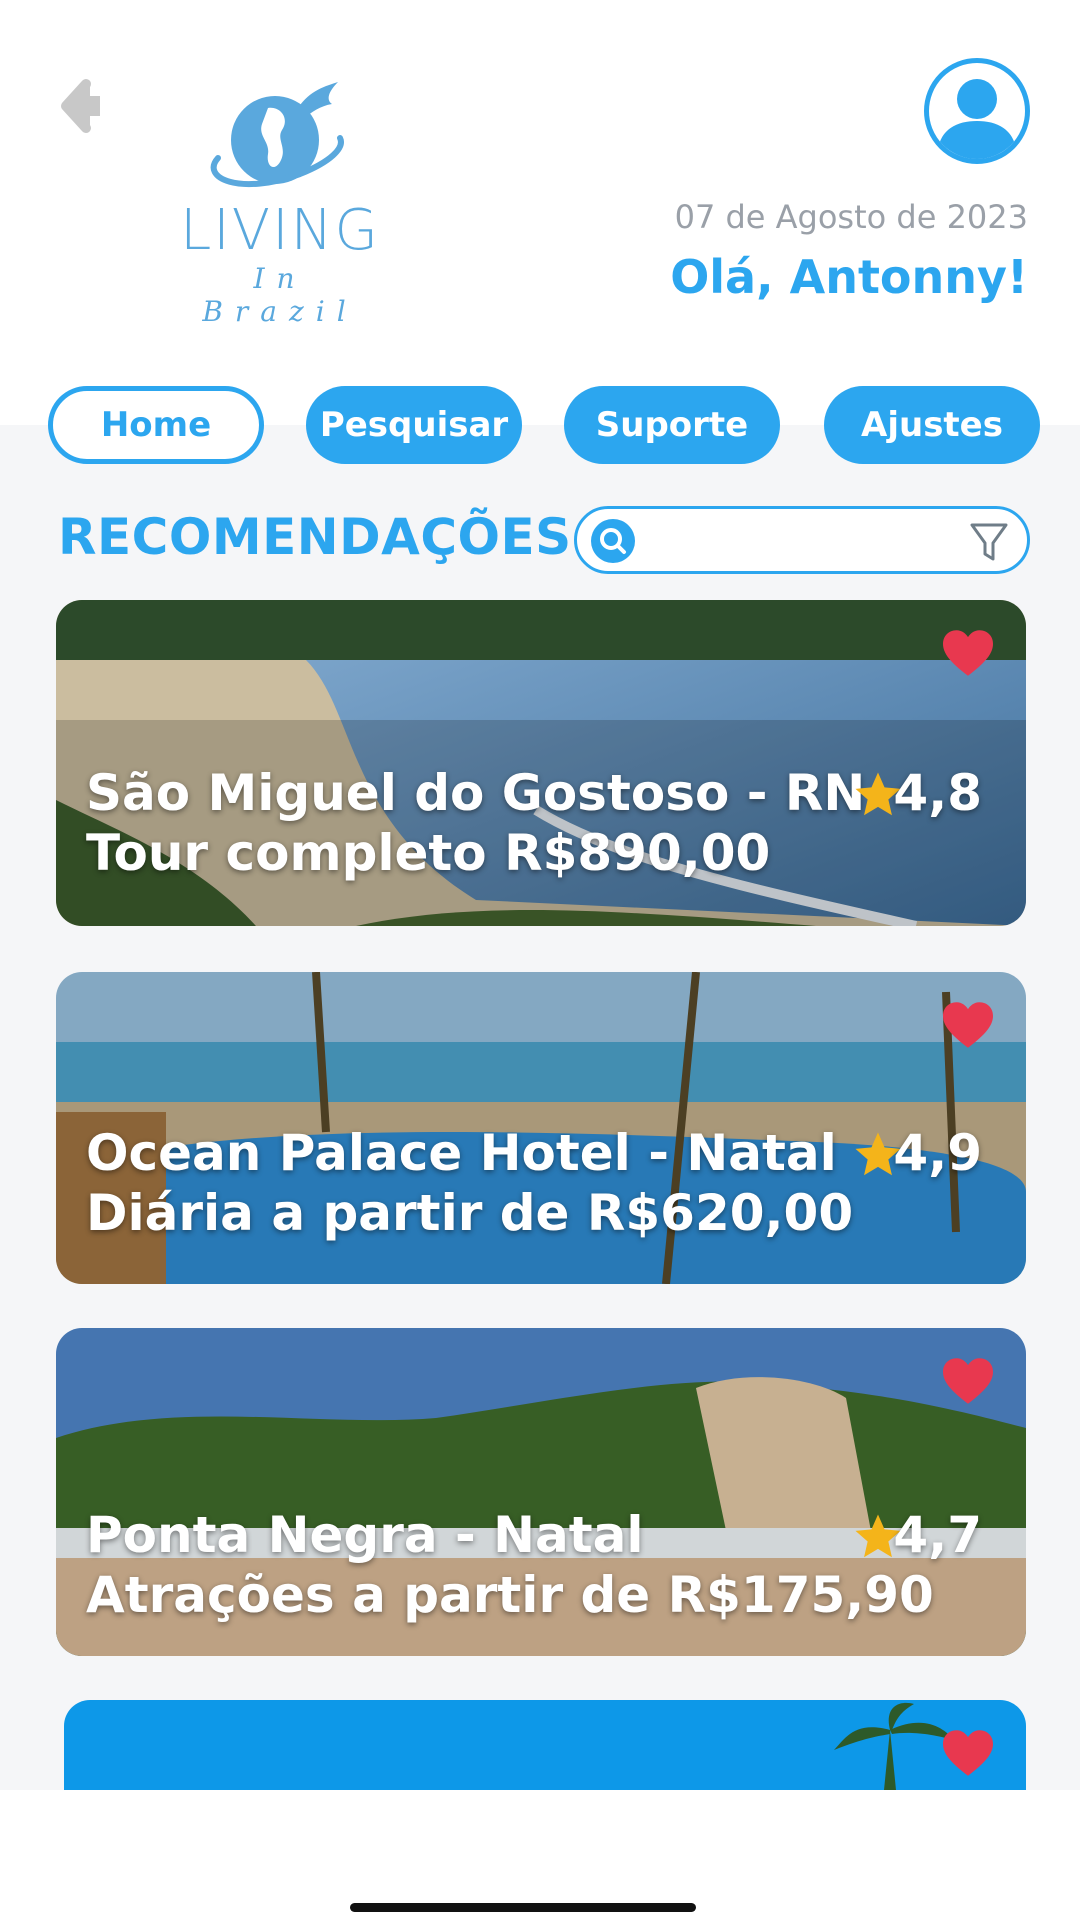 The width and height of the screenshot is (1080, 1920). Describe the element at coordinates (851, 217) in the screenshot. I see `current-date: 07 de Agosto de 2023` at that location.